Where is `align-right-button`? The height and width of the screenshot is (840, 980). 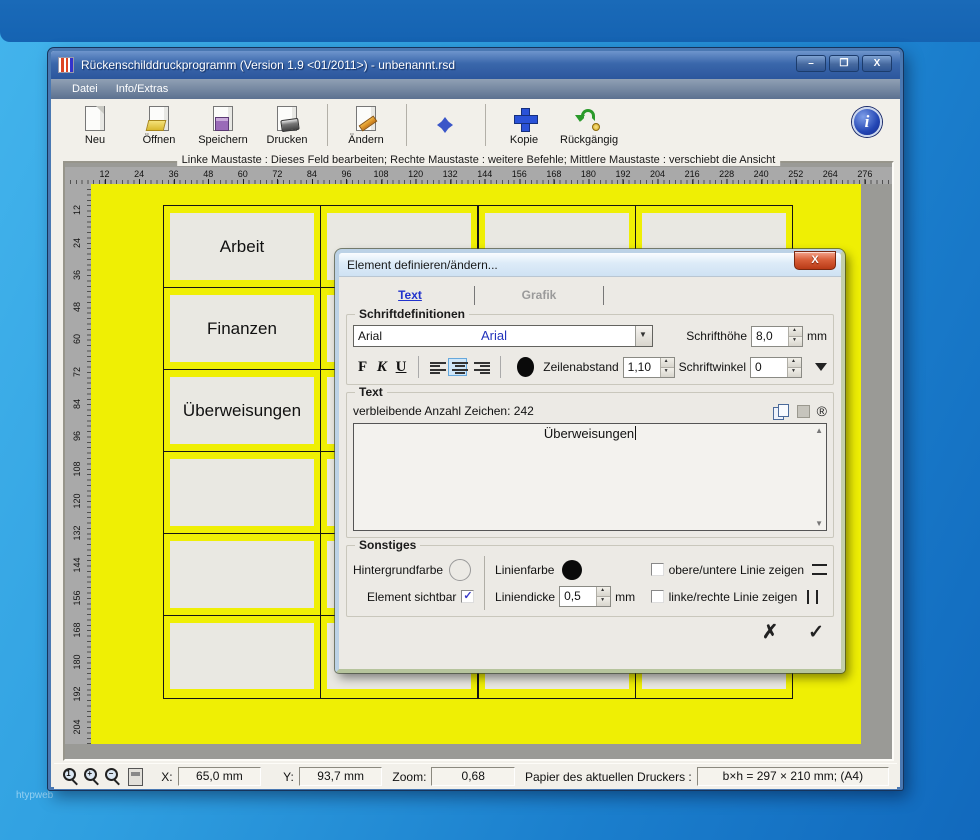 align-right-button is located at coordinates (480, 367).